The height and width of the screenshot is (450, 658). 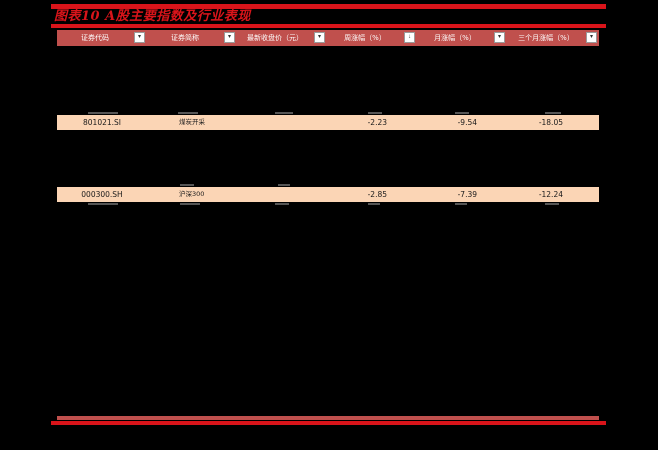 What do you see at coordinates (102, 122) in the screenshot?
I see `cell-code: 801021.SI` at bounding box center [102, 122].